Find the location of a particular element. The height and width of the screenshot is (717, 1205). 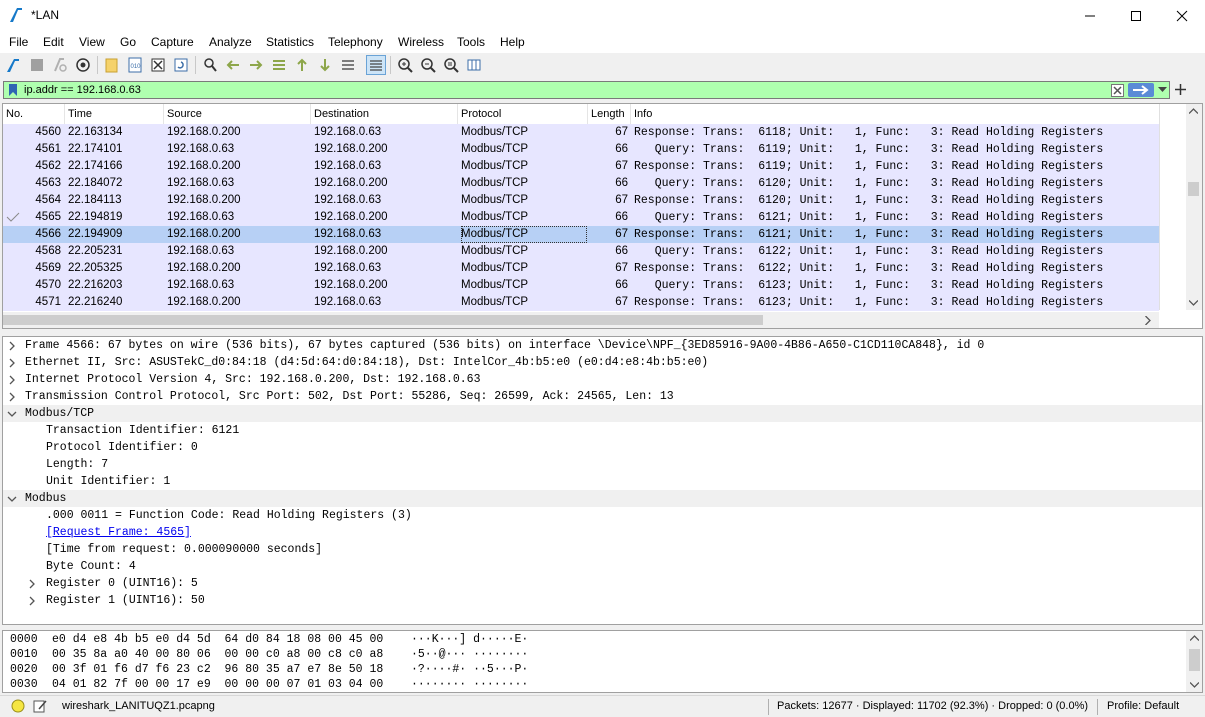

detail-tree-item: Register 1 (UINT16): 50 is located at coordinates (602, 600).